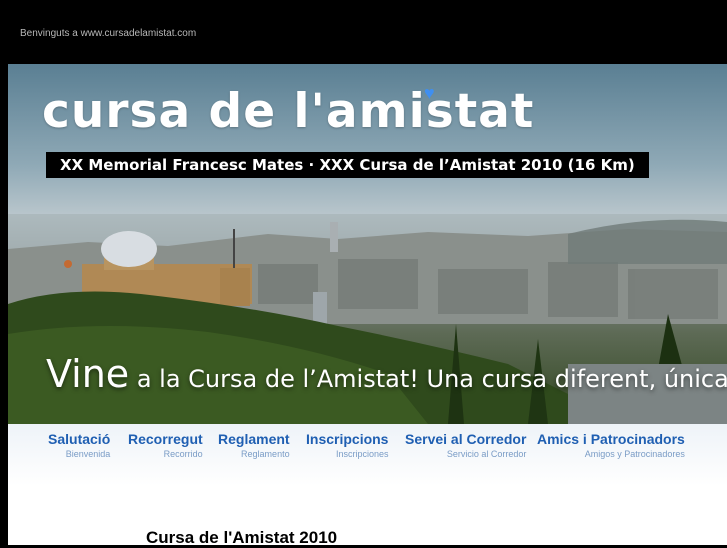  Describe the element at coordinates (466, 454) in the screenshot. I see `nav-item-sublabel: Servicio al Corredor` at that location.